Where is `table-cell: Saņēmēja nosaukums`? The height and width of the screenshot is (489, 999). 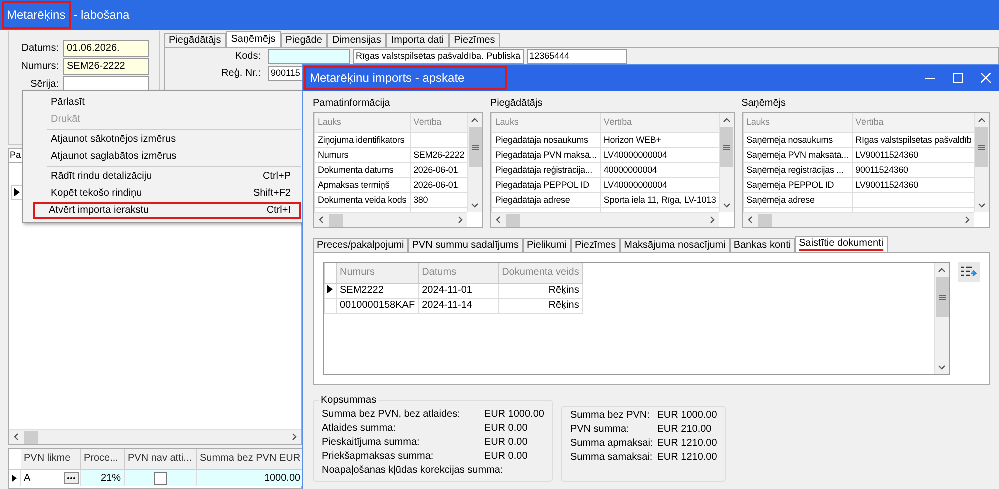 table-cell: Saņēmēja nosaukums is located at coordinates (797, 139).